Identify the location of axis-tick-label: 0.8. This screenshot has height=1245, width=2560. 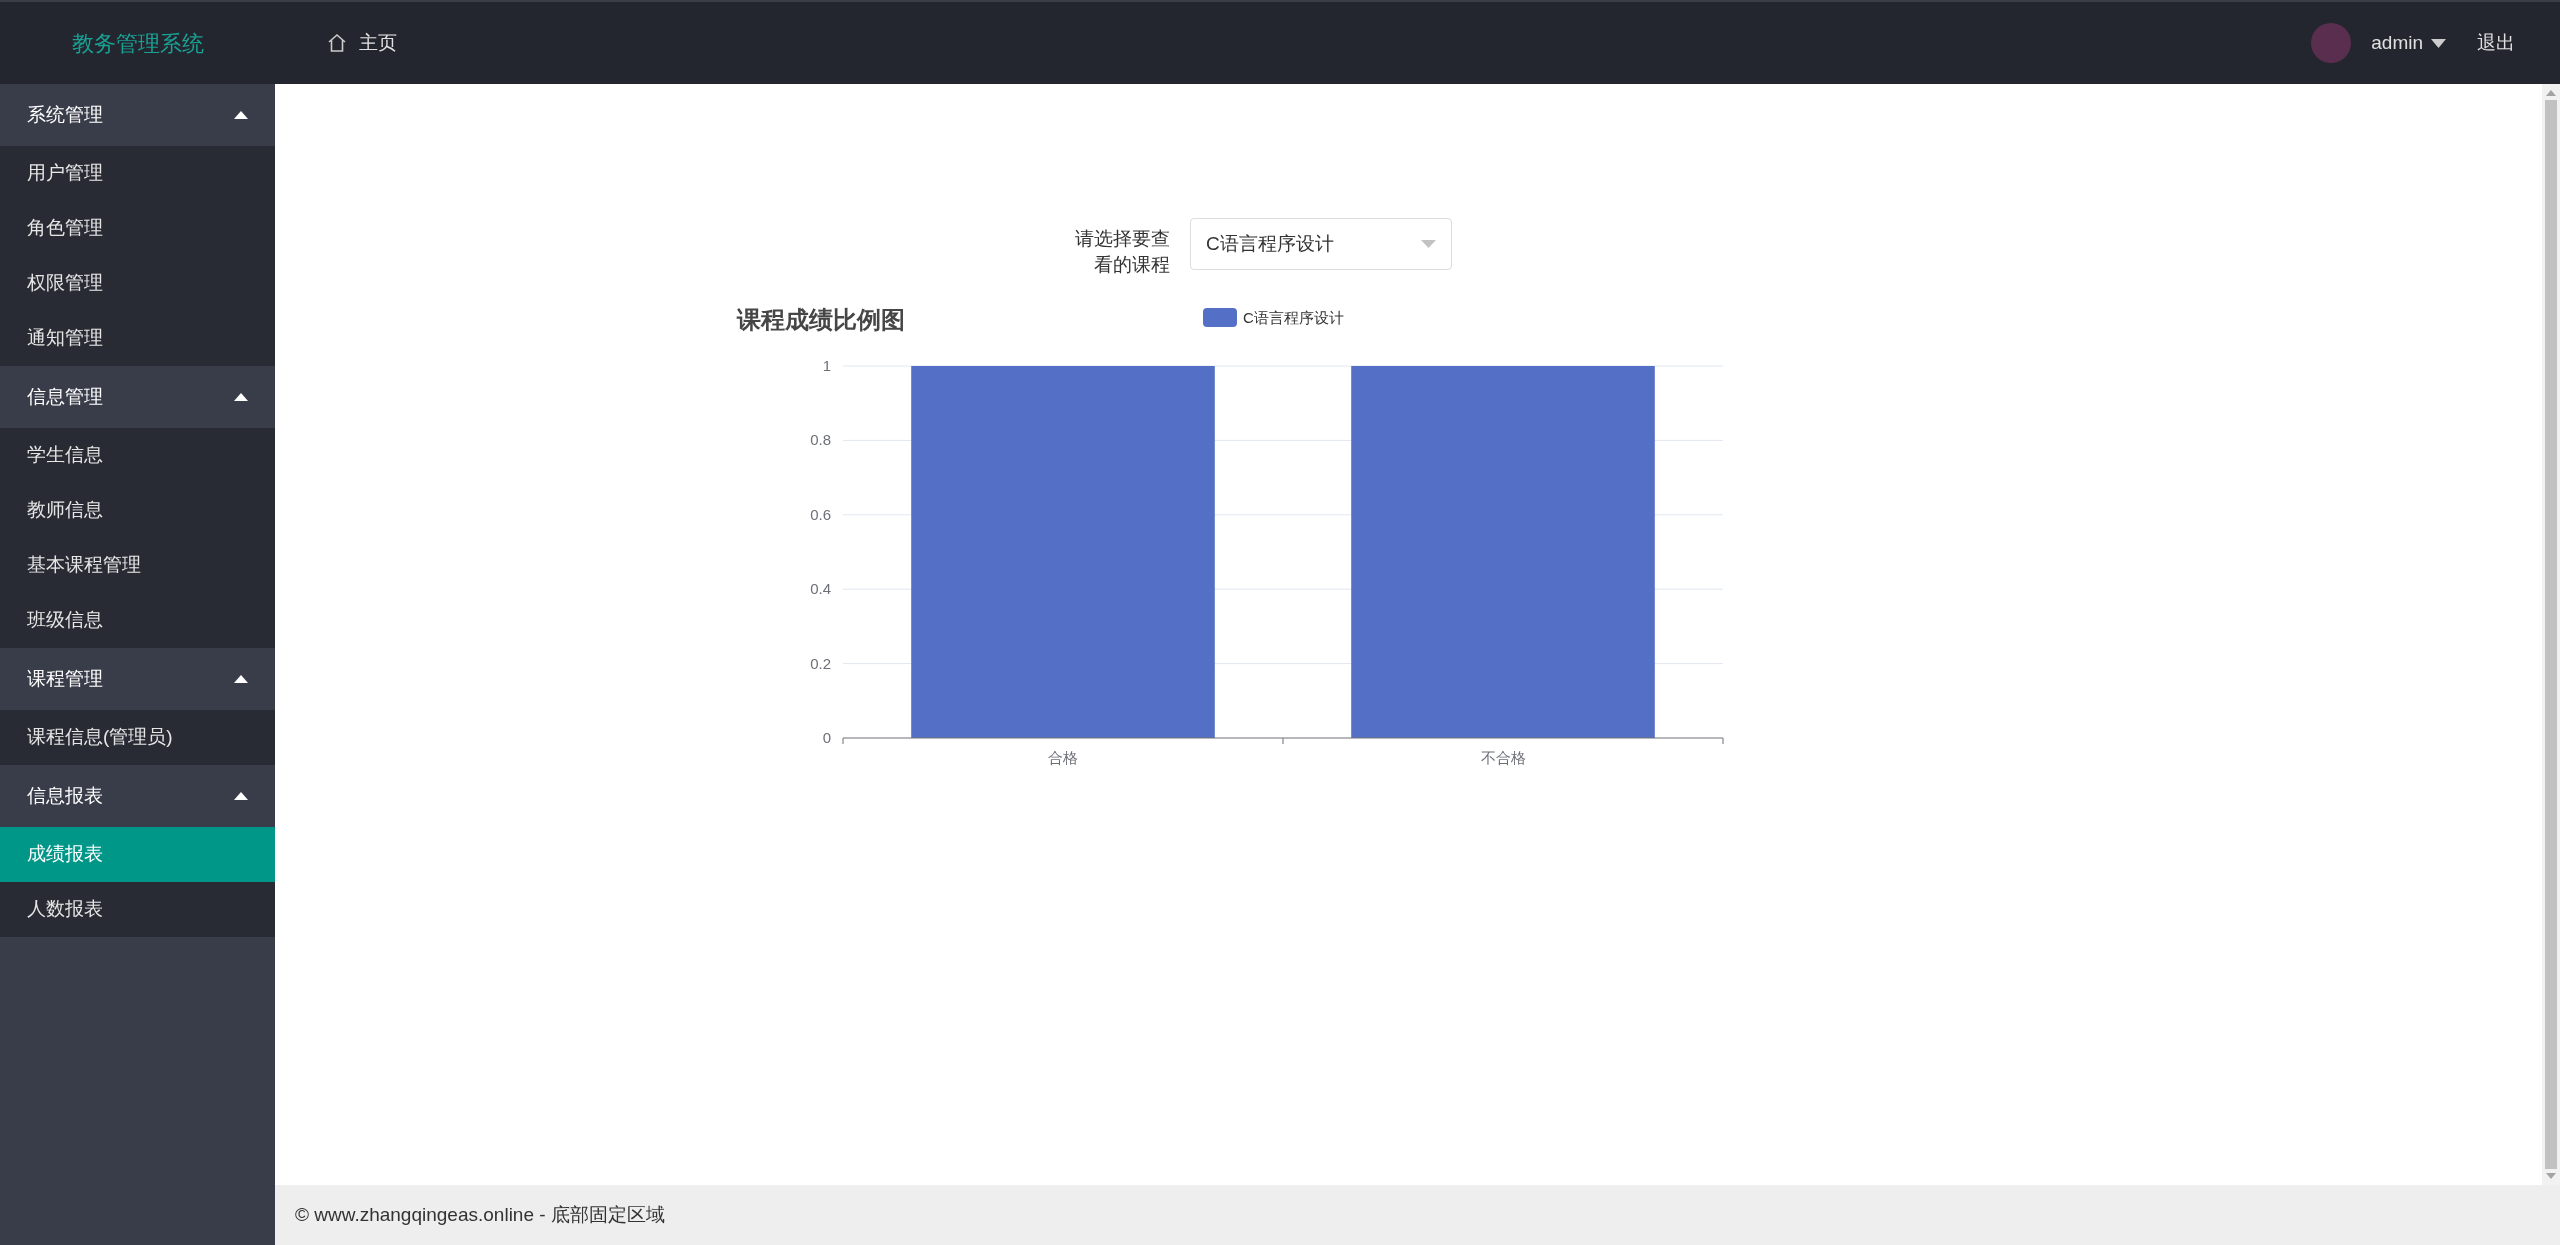
(820, 440).